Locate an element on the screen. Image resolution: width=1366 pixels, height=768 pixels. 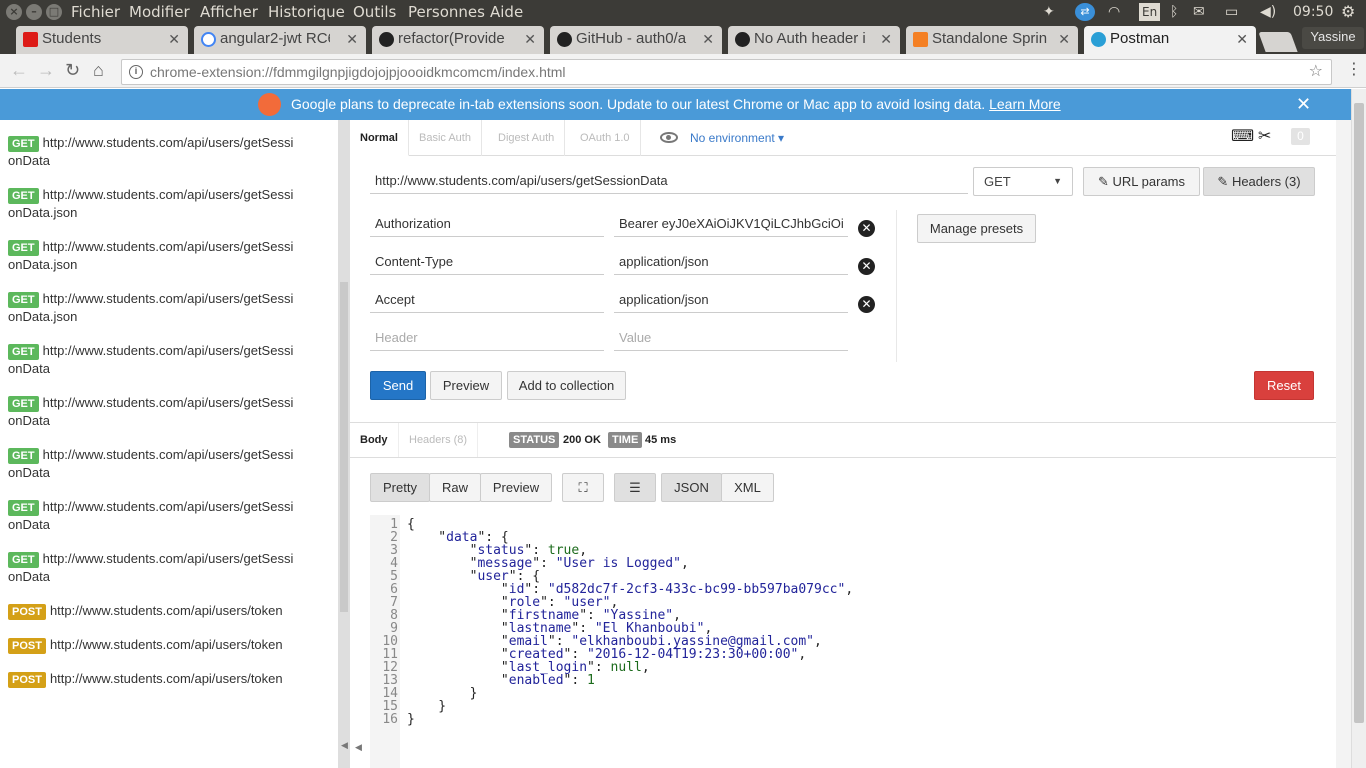
raw-view-button: Raw is located at coordinates (455, 487).